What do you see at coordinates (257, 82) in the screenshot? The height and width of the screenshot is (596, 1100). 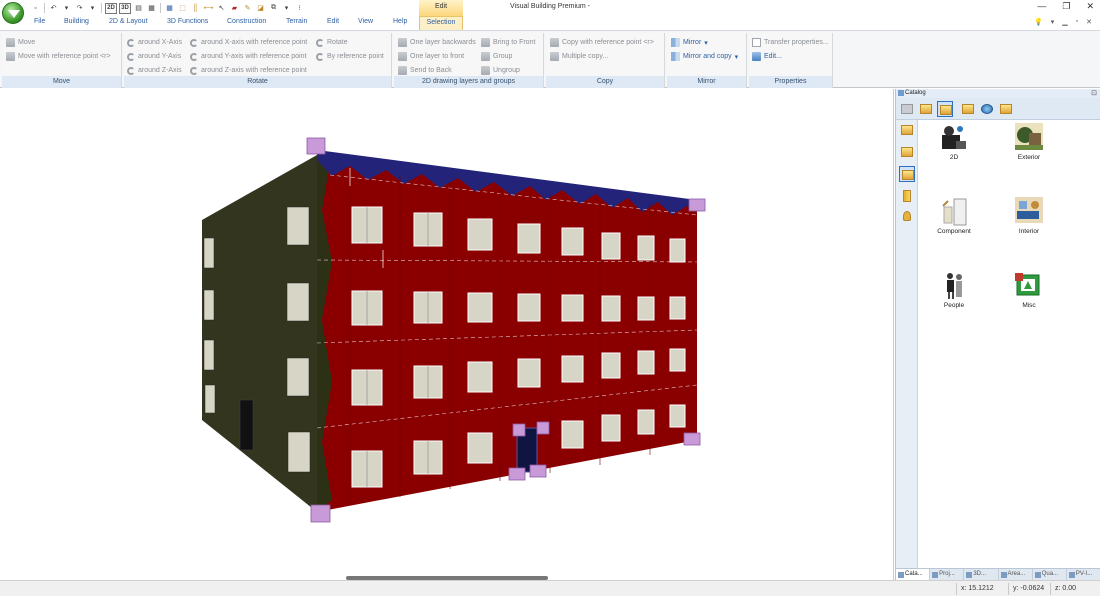 I see `ribbon-group-label: Rotate` at bounding box center [257, 82].